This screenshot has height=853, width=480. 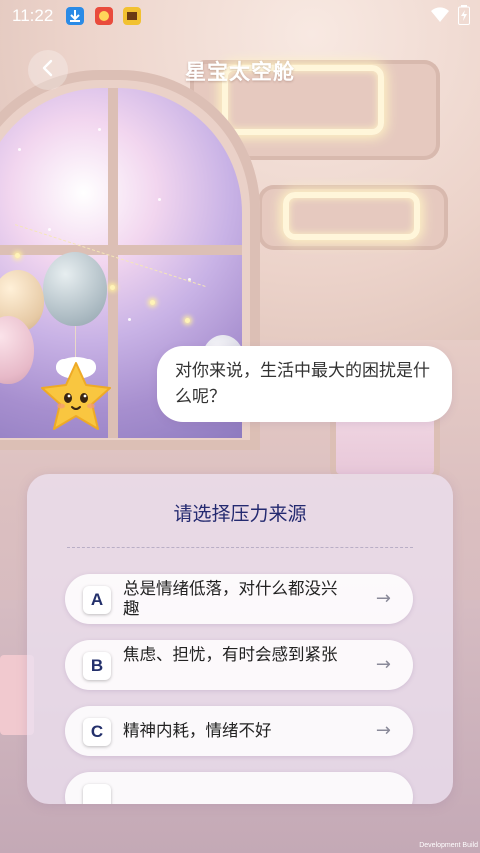 What do you see at coordinates (239, 665) in the screenshot?
I see `option-b: B 焦虑、担忧，有时会感到紧张 →` at bounding box center [239, 665].